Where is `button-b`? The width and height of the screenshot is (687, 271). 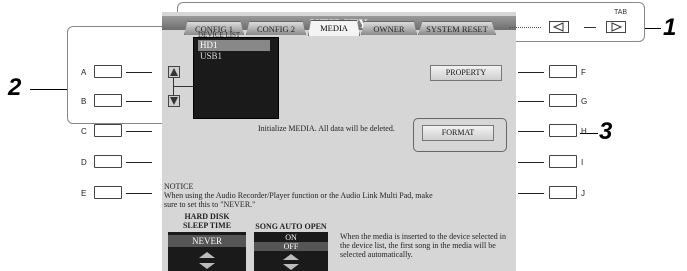 button-b is located at coordinates (108, 100).